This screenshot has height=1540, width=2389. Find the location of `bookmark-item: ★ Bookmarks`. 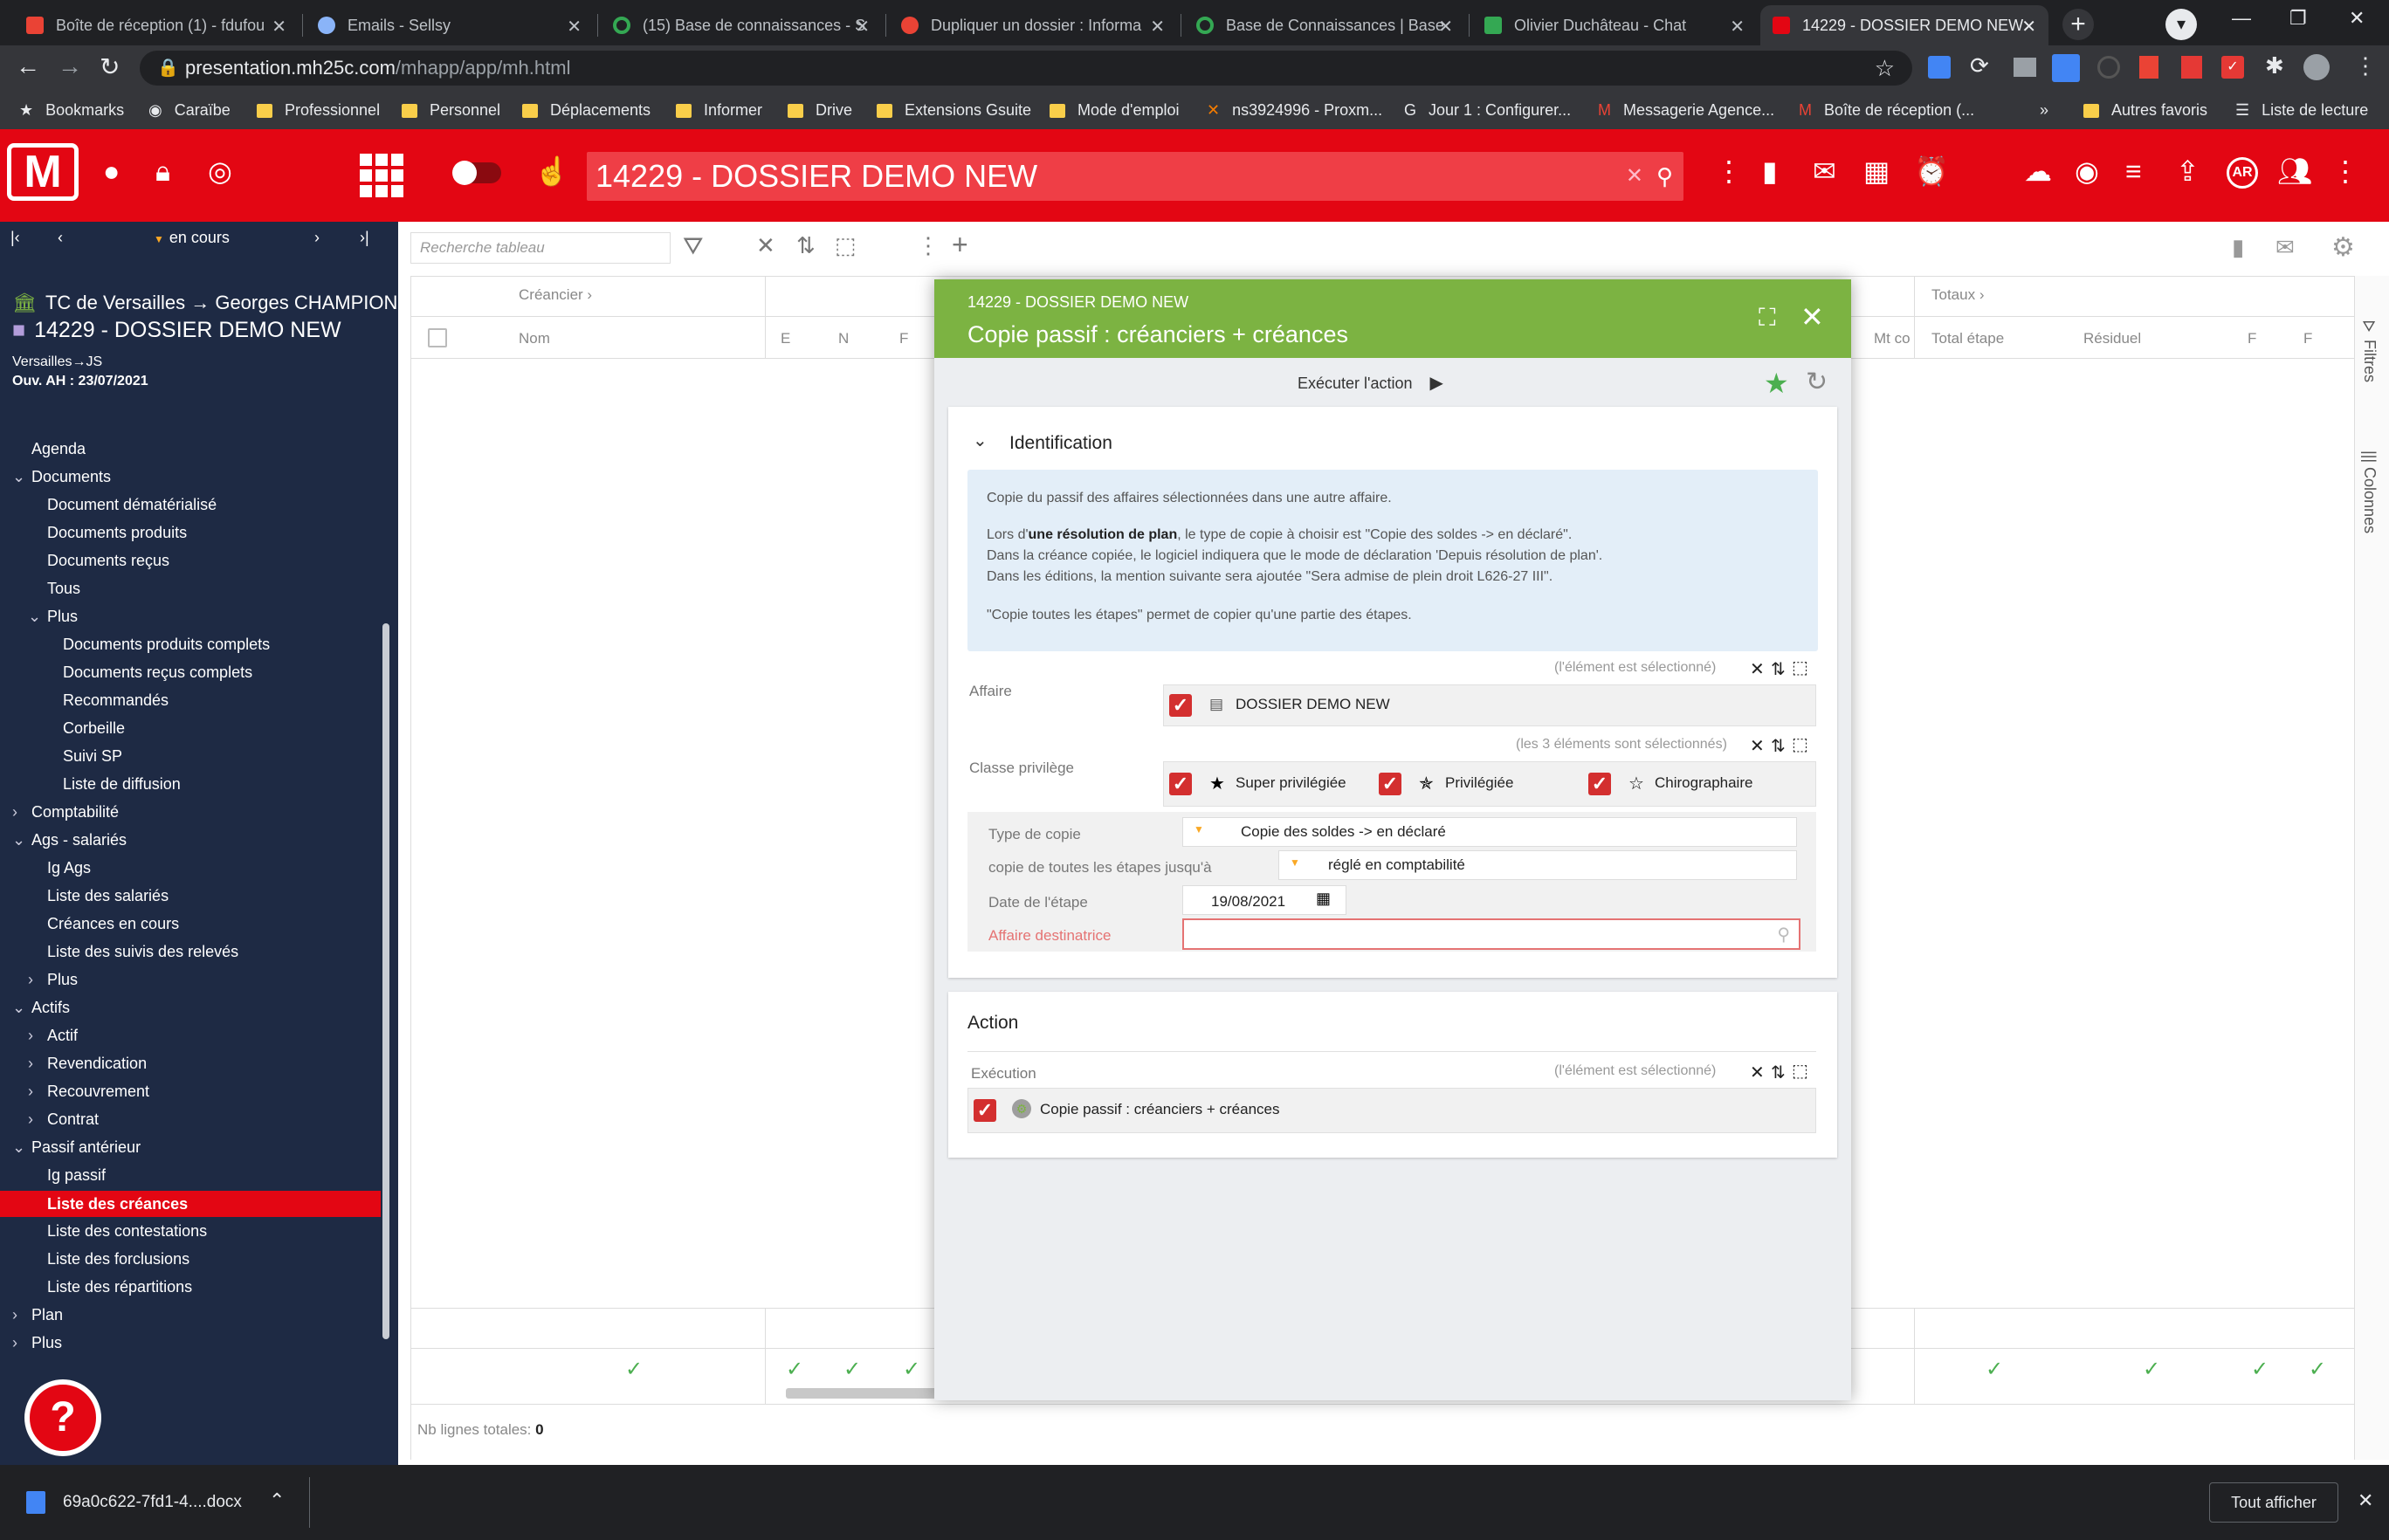

bookmark-item: ★ Bookmarks is located at coordinates (71, 110).